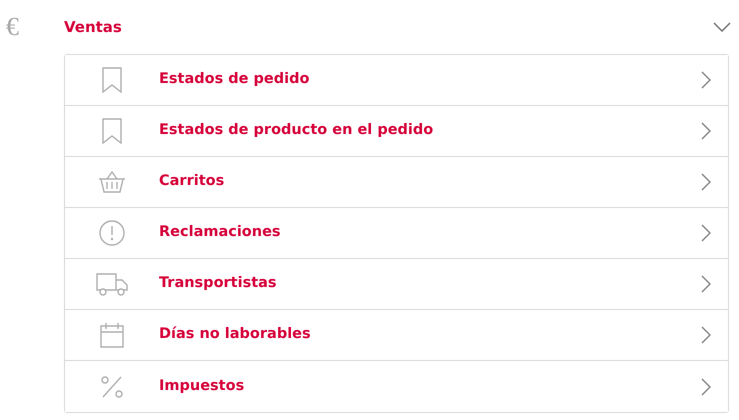 The image size is (739, 420). Describe the element at coordinates (234, 80) in the screenshot. I see `menu-item-label: Estados de pedido` at that location.